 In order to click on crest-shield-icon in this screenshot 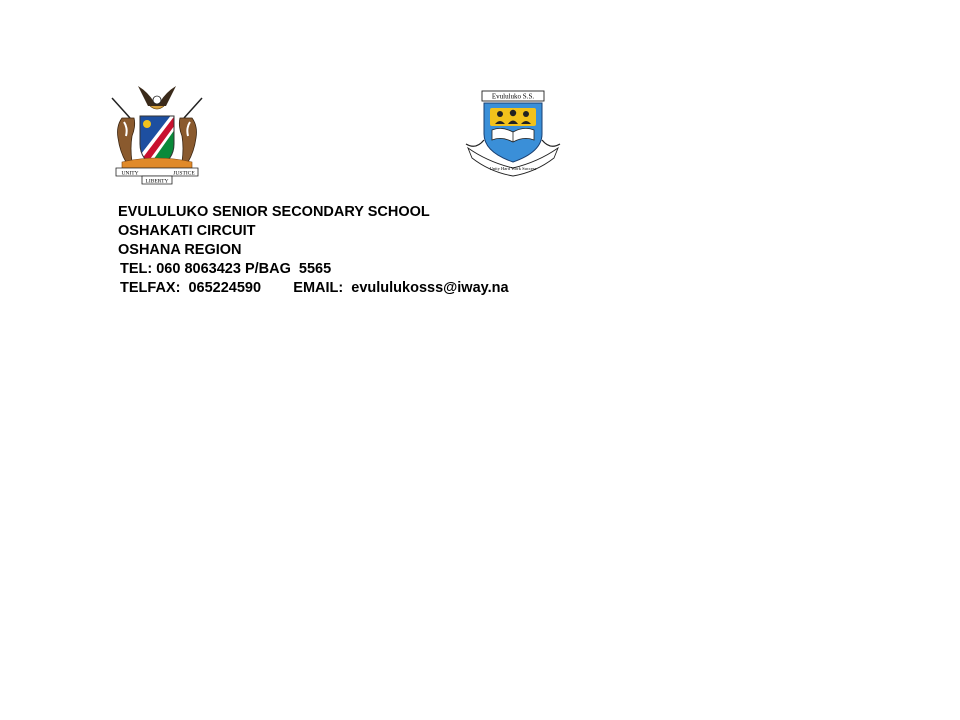, I will do `click(513, 132)`.